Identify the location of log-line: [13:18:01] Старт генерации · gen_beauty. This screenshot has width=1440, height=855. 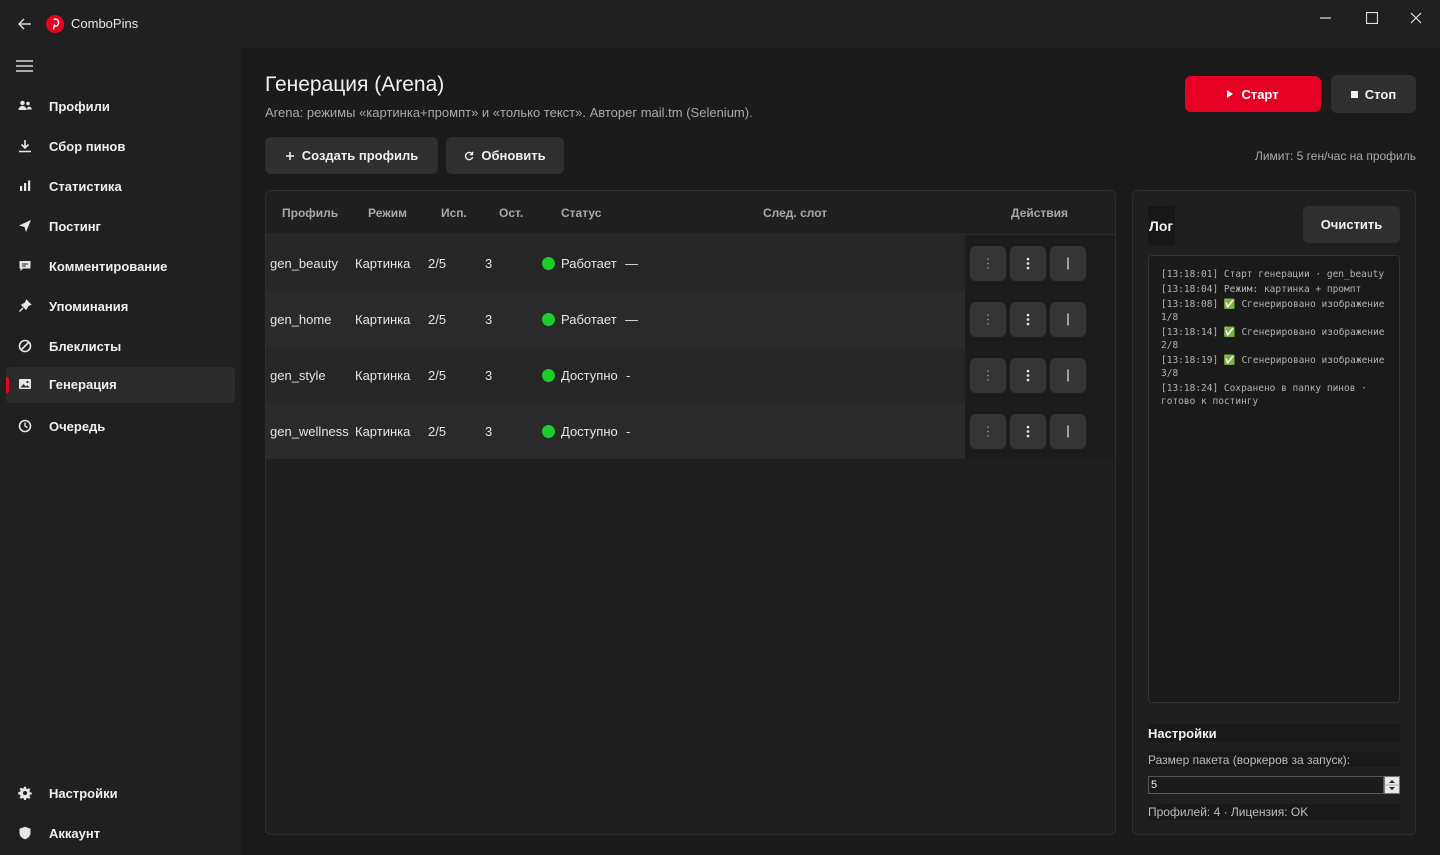
(1273, 274).